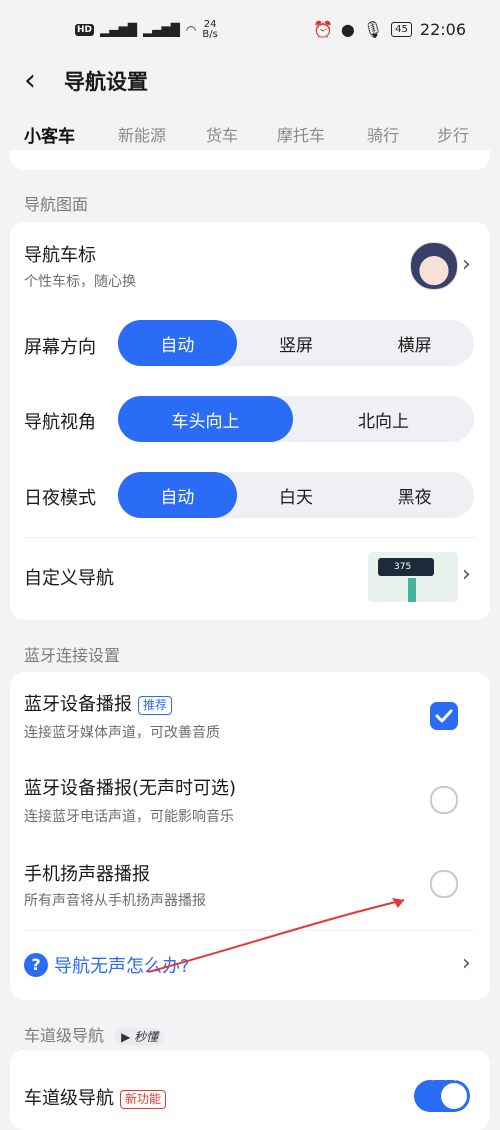  What do you see at coordinates (322, 29) in the screenshot?
I see `alarm-icon: ⏰` at bounding box center [322, 29].